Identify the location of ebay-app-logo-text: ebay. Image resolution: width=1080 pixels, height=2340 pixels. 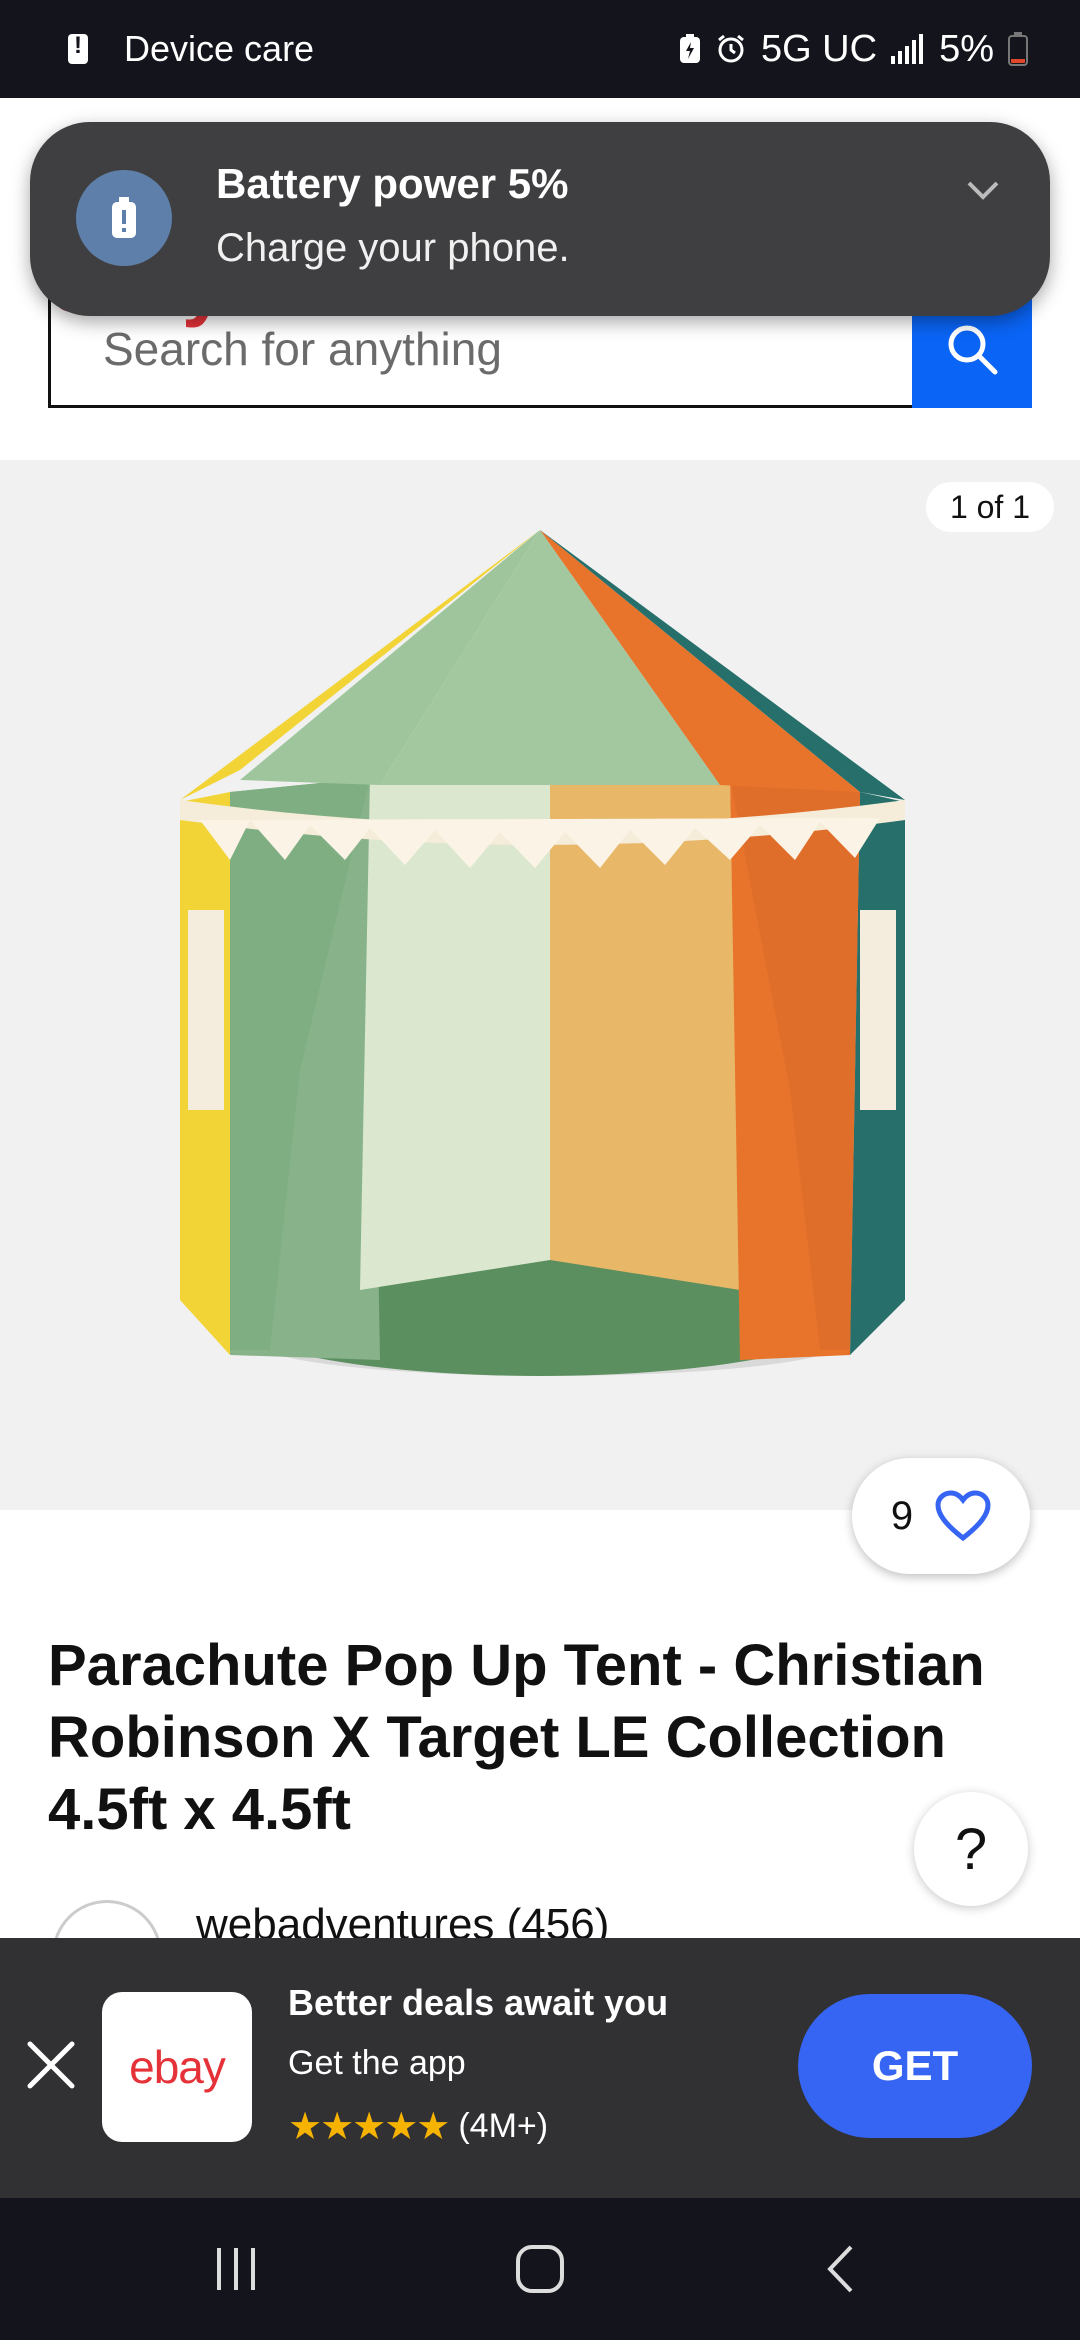
(177, 2067).